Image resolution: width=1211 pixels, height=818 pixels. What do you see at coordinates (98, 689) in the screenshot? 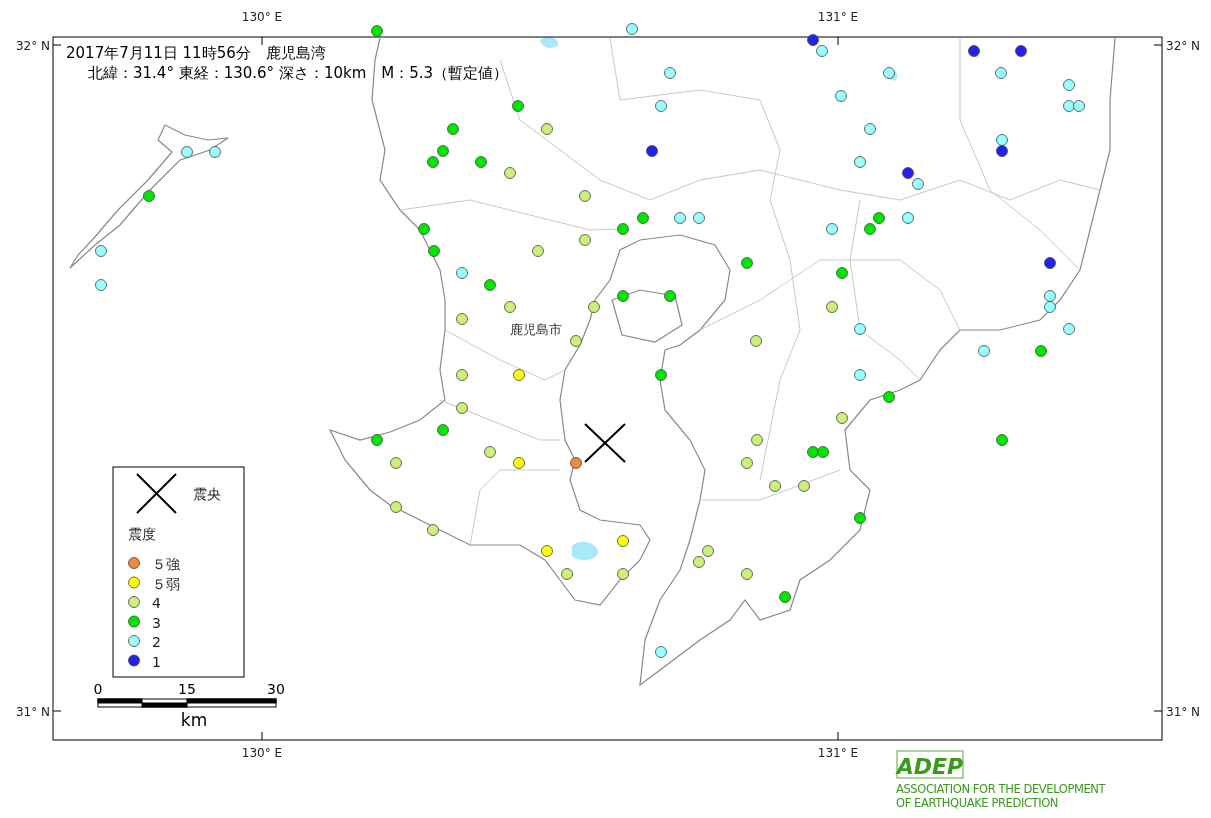
I see `scale-tick-label: 0` at bounding box center [98, 689].